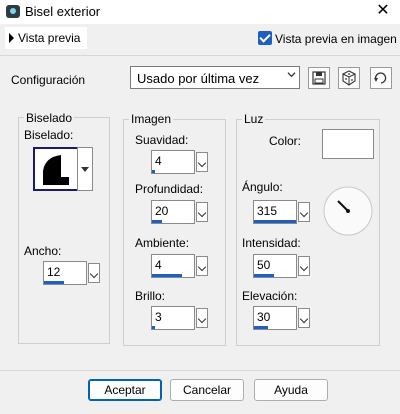 The width and height of the screenshot is (400, 414). What do you see at coordinates (262, 187) in the screenshot?
I see `angulo-label: Ángulo:` at bounding box center [262, 187].